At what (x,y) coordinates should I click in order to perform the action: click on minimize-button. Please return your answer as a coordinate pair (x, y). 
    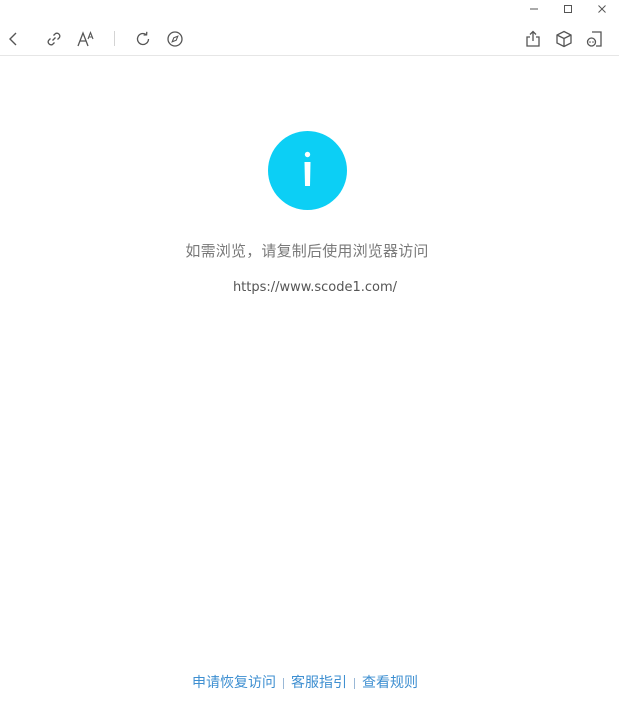
    Looking at the image, I should click on (534, 9).